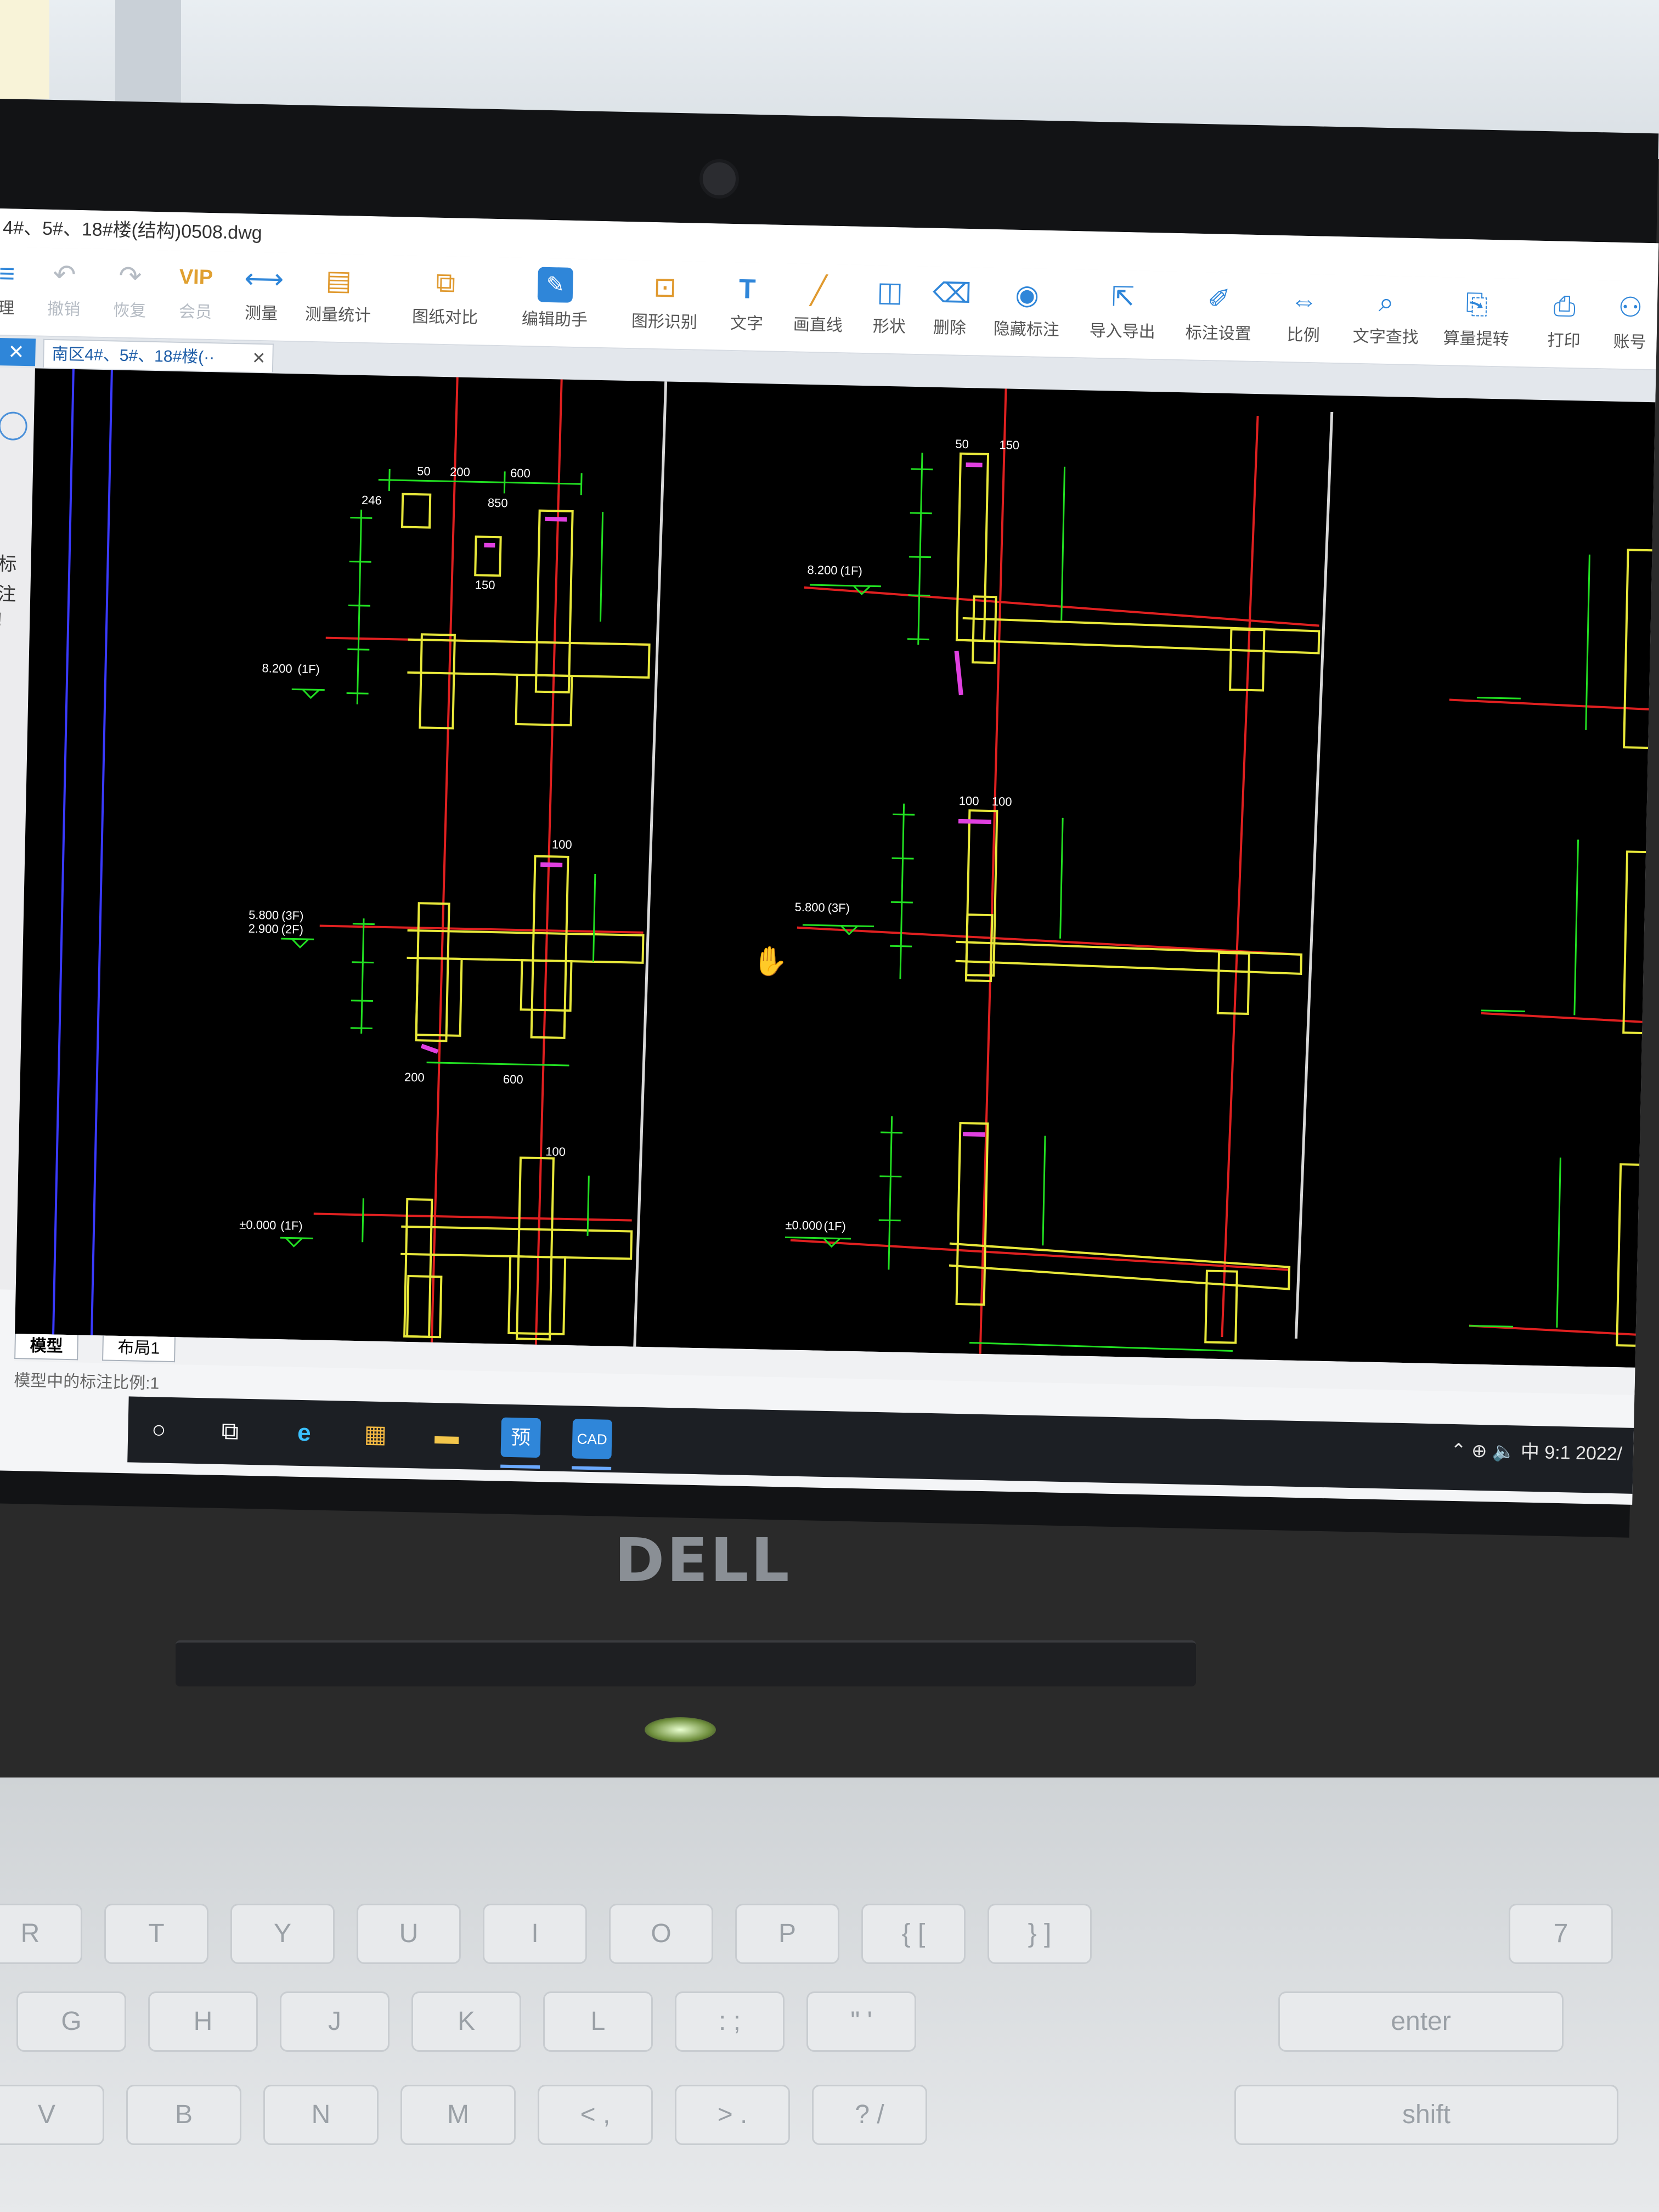 Image resolution: width=1659 pixels, height=2212 pixels. What do you see at coordinates (1304, 301) in the screenshot?
I see `scale-icon: ⇔` at bounding box center [1304, 301].